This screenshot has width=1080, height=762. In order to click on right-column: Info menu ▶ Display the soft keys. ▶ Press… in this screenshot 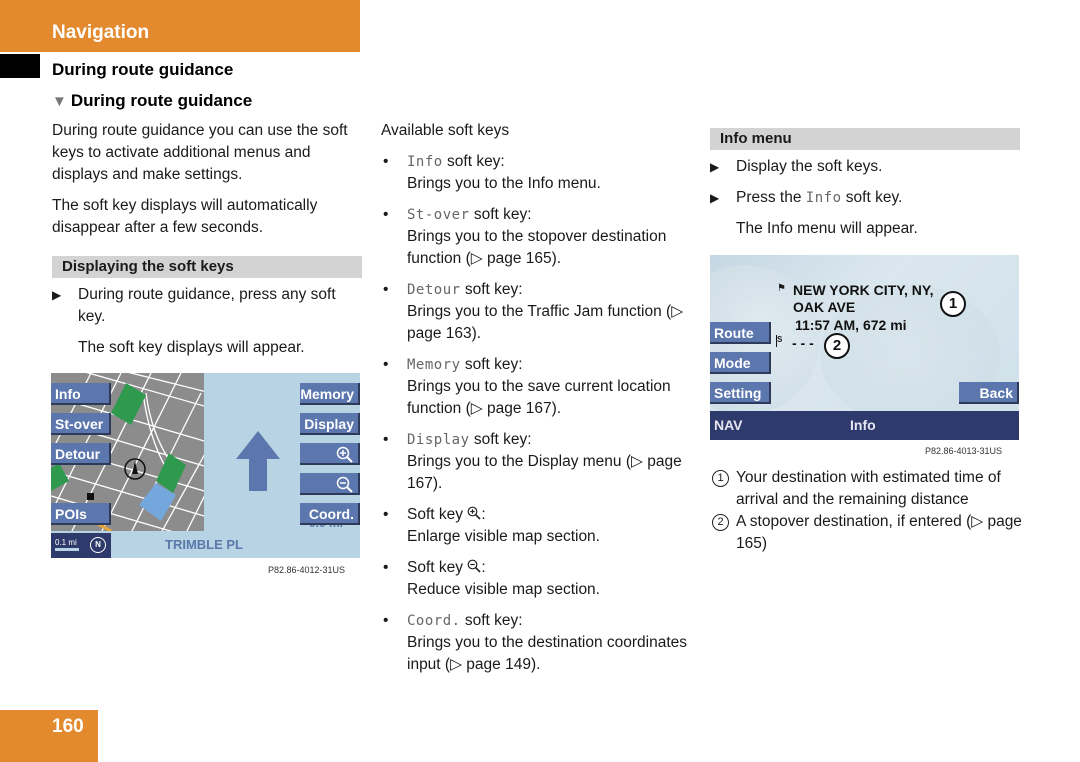, I will do `click(865, 184)`.